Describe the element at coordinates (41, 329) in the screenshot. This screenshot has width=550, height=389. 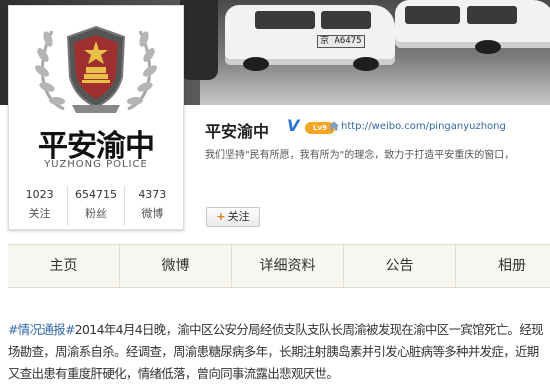
I see `post-hashtag-link: #情况通报#` at that location.